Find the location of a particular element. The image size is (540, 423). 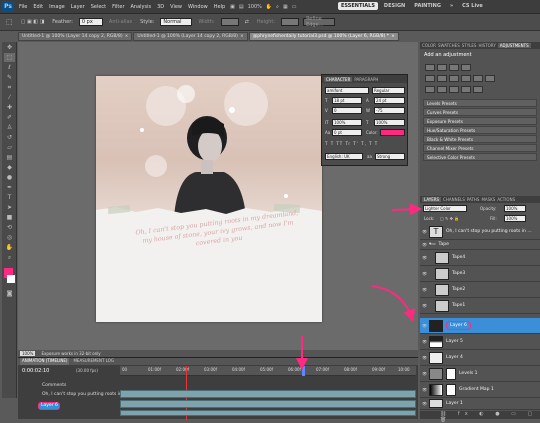

layer-6: 👁 Layer 6 is located at coordinates (480, 326).